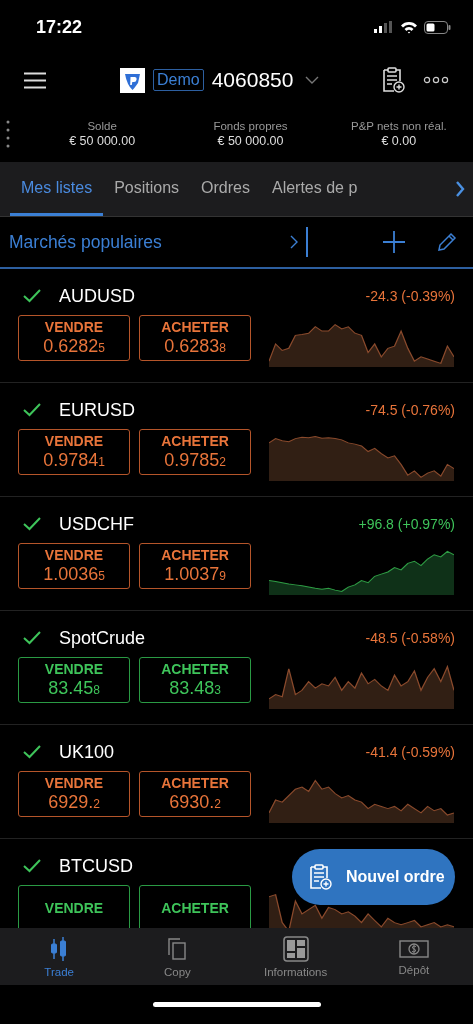  Describe the element at coordinates (177, 956) in the screenshot. I see `nav-tab: Copy` at that location.